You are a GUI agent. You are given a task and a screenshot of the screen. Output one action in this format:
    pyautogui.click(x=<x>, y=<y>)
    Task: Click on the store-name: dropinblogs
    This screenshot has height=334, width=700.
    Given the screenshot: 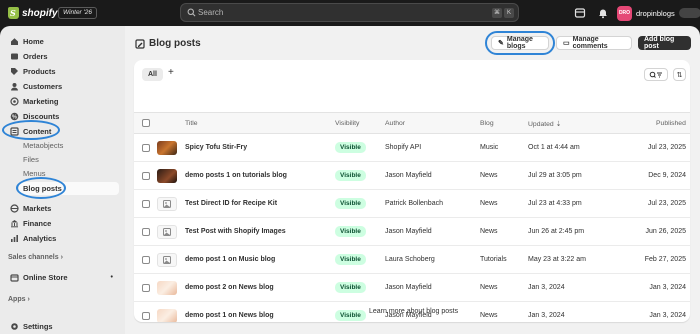 What is the action you would take?
    pyautogui.click(x=655, y=13)
    